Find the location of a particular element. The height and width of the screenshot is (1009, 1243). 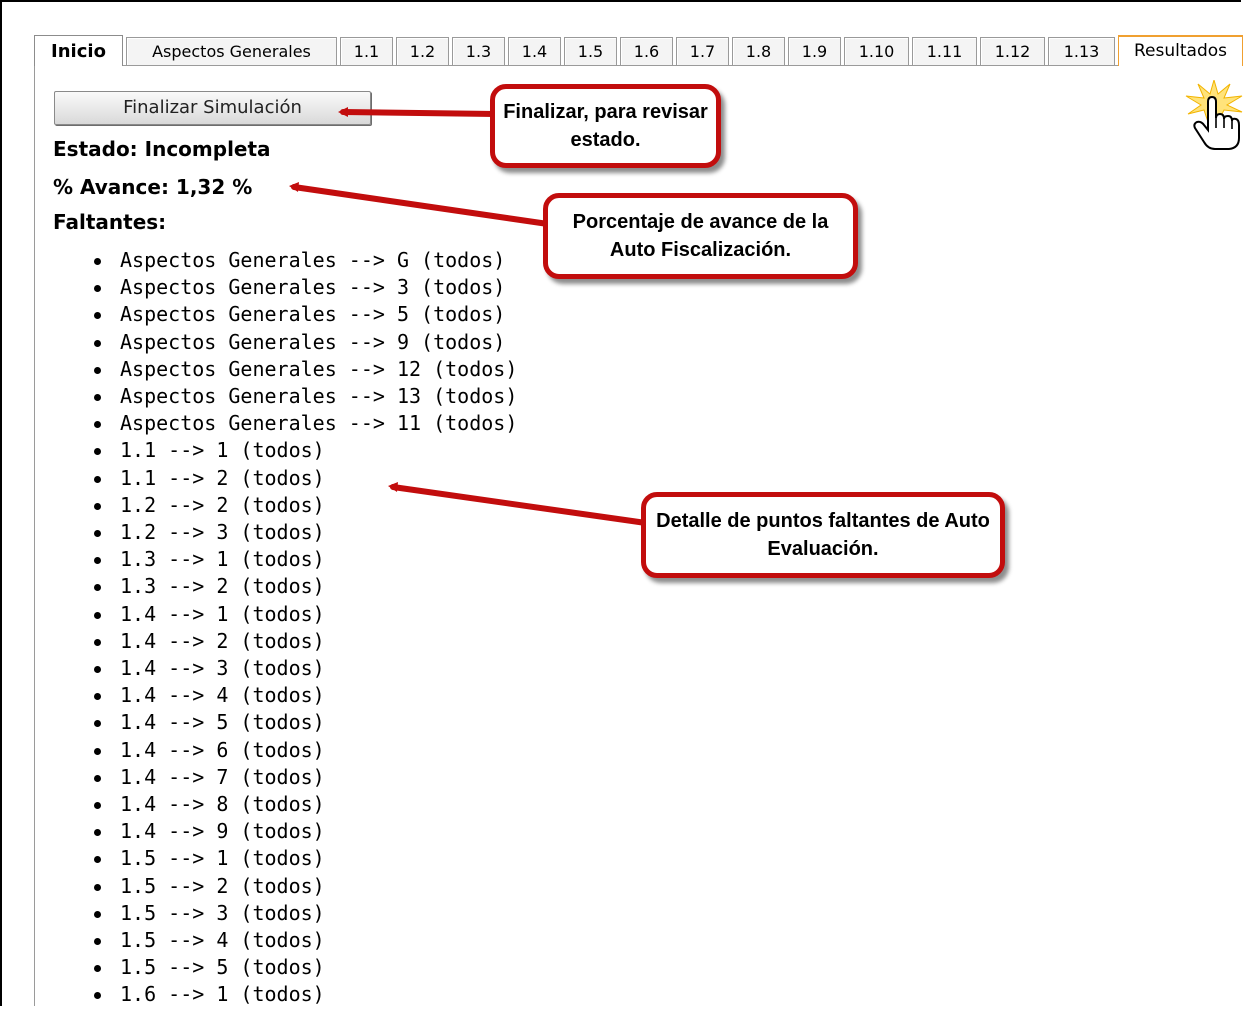

missing-item: 1.4 --> 5 (todos) is located at coordinates (305, 722).